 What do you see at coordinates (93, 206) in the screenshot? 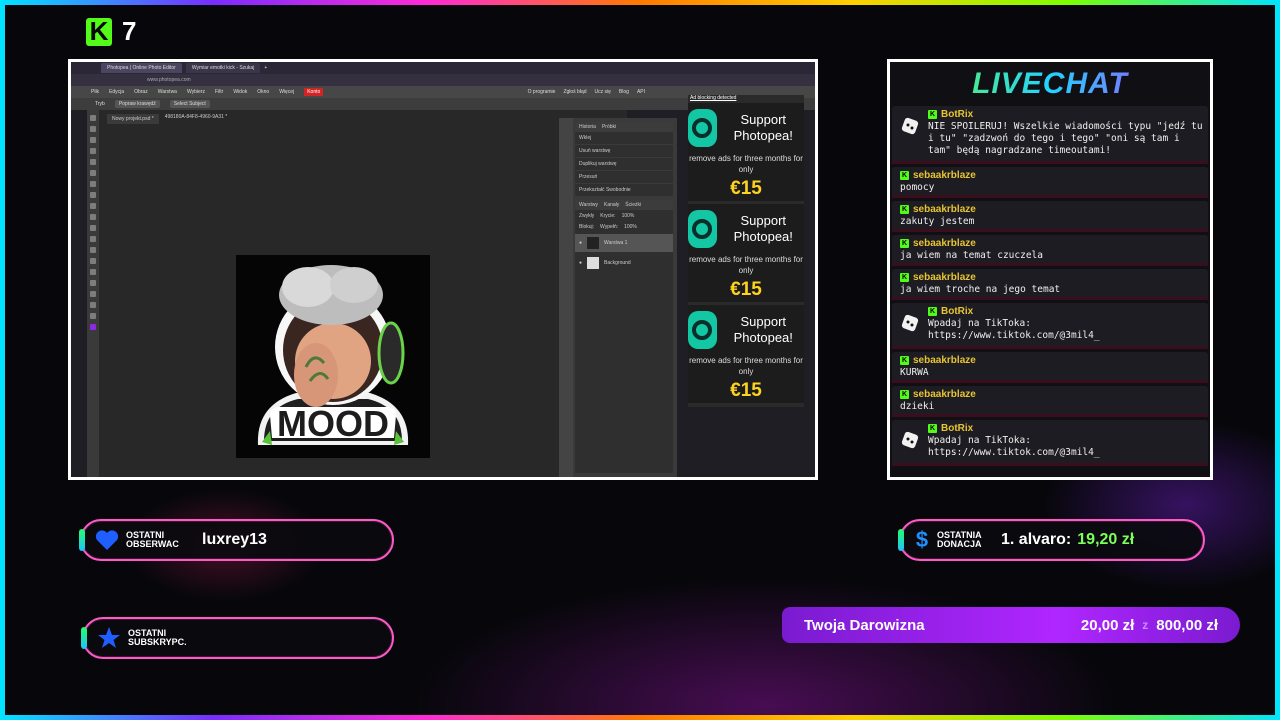
I see `stamp-tool-icon` at bounding box center [93, 206].